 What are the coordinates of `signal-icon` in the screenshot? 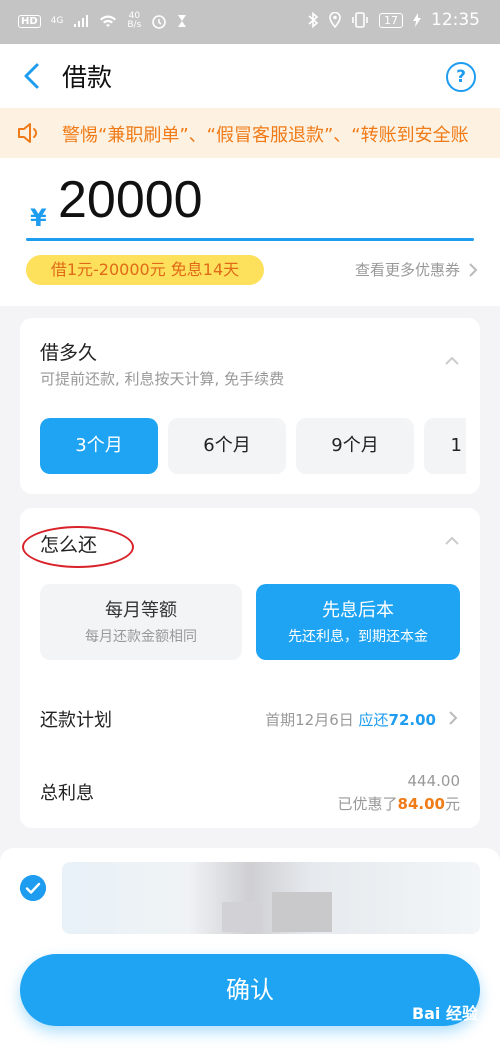 It's located at (81, 21).